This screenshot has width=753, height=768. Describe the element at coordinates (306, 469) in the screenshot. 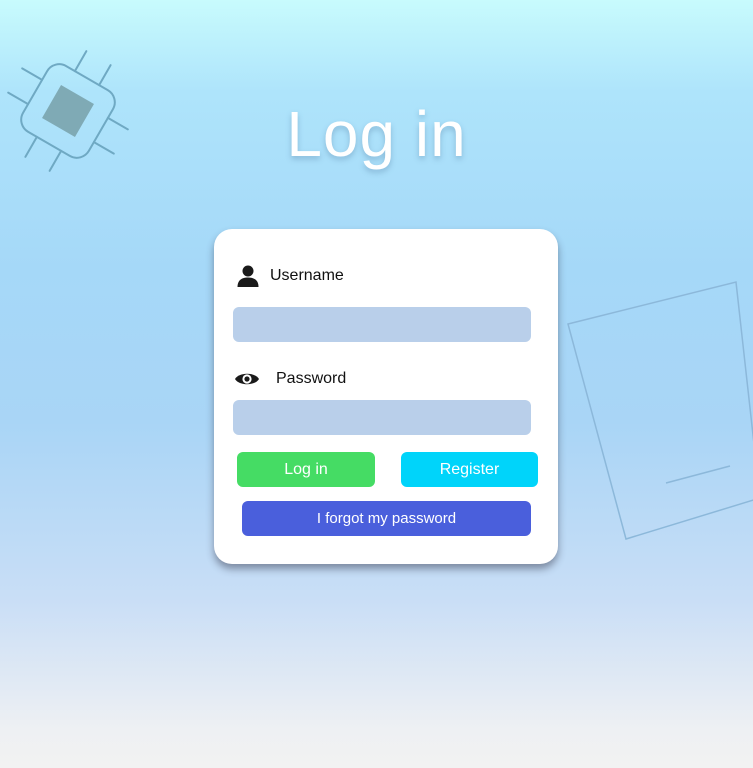

I see `login-button: Log in` at that location.